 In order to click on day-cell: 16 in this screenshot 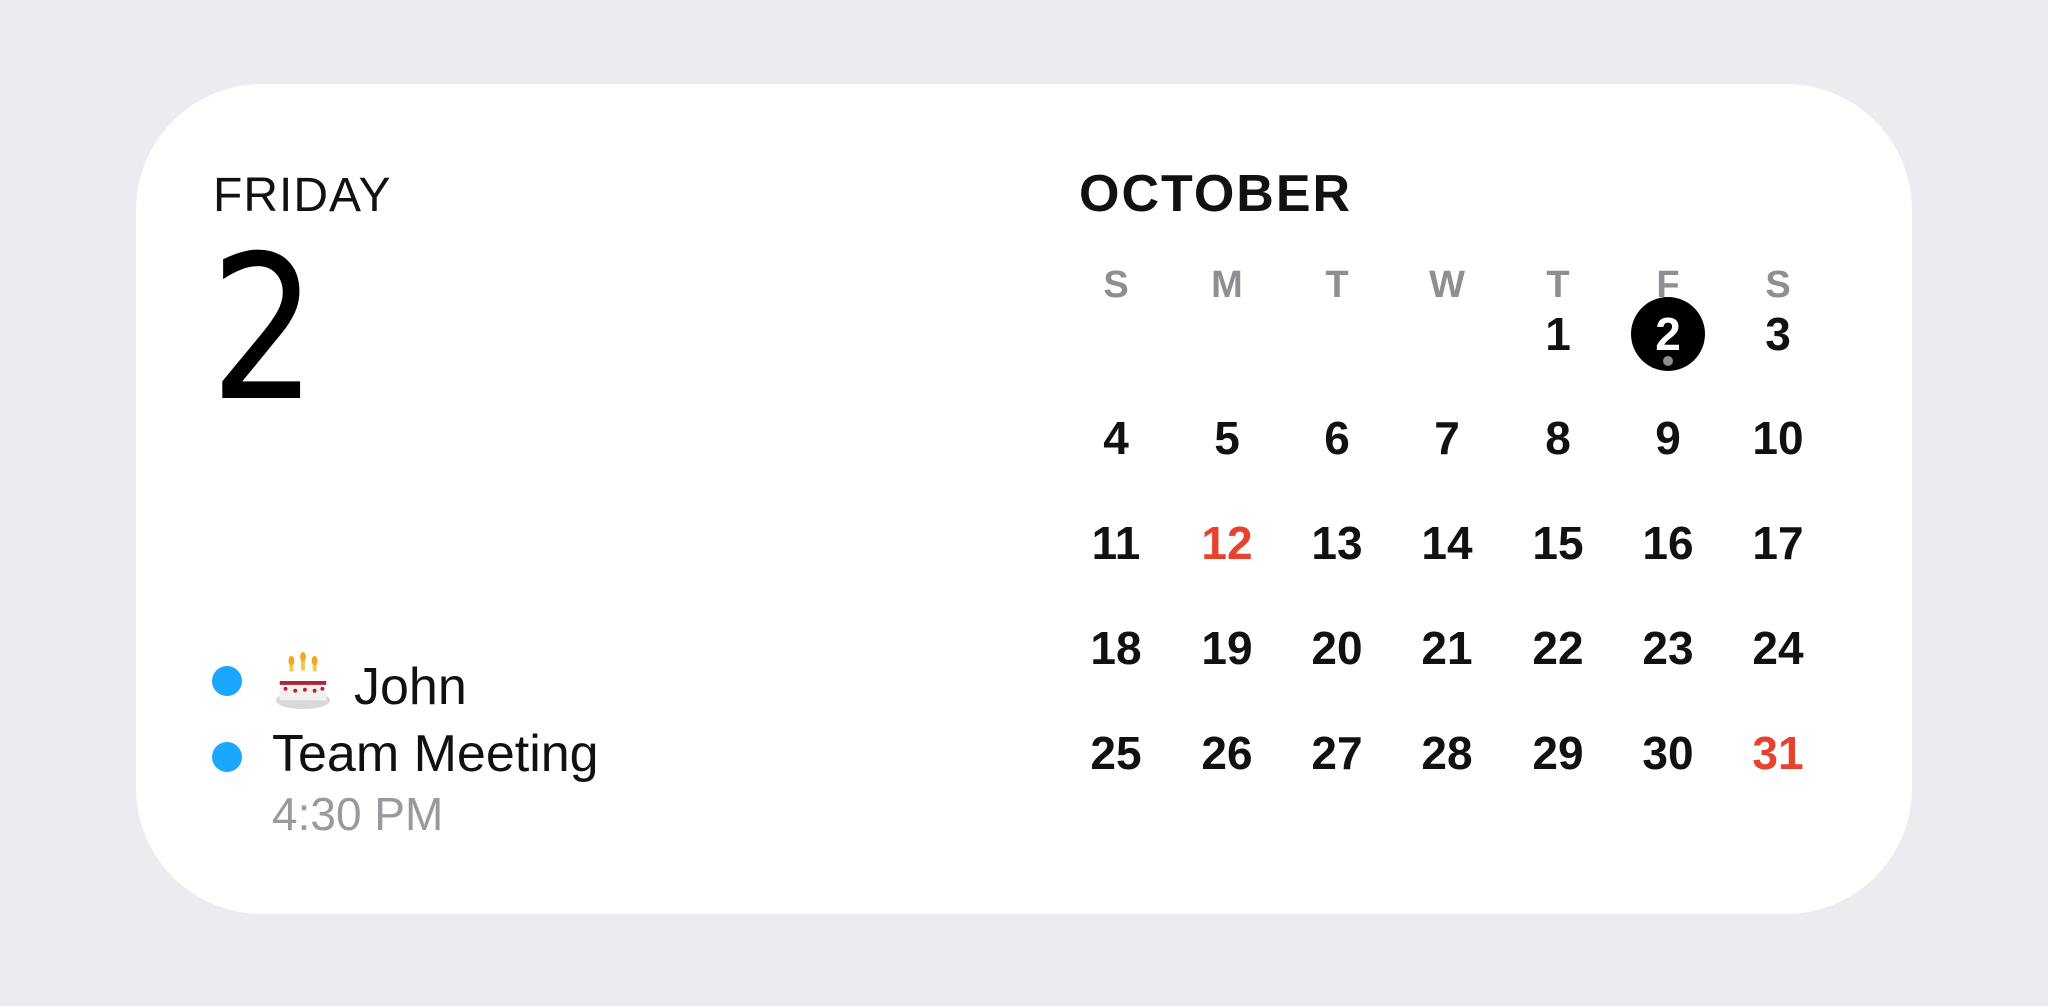, I will do `click(1668, 543)`.